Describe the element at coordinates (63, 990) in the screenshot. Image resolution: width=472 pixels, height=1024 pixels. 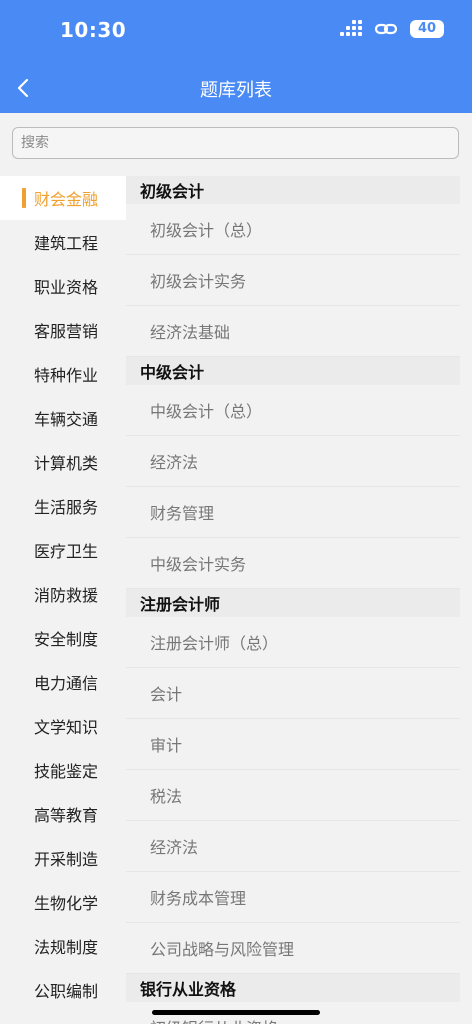
I see `sidebar-item: 公职编制` at that location.